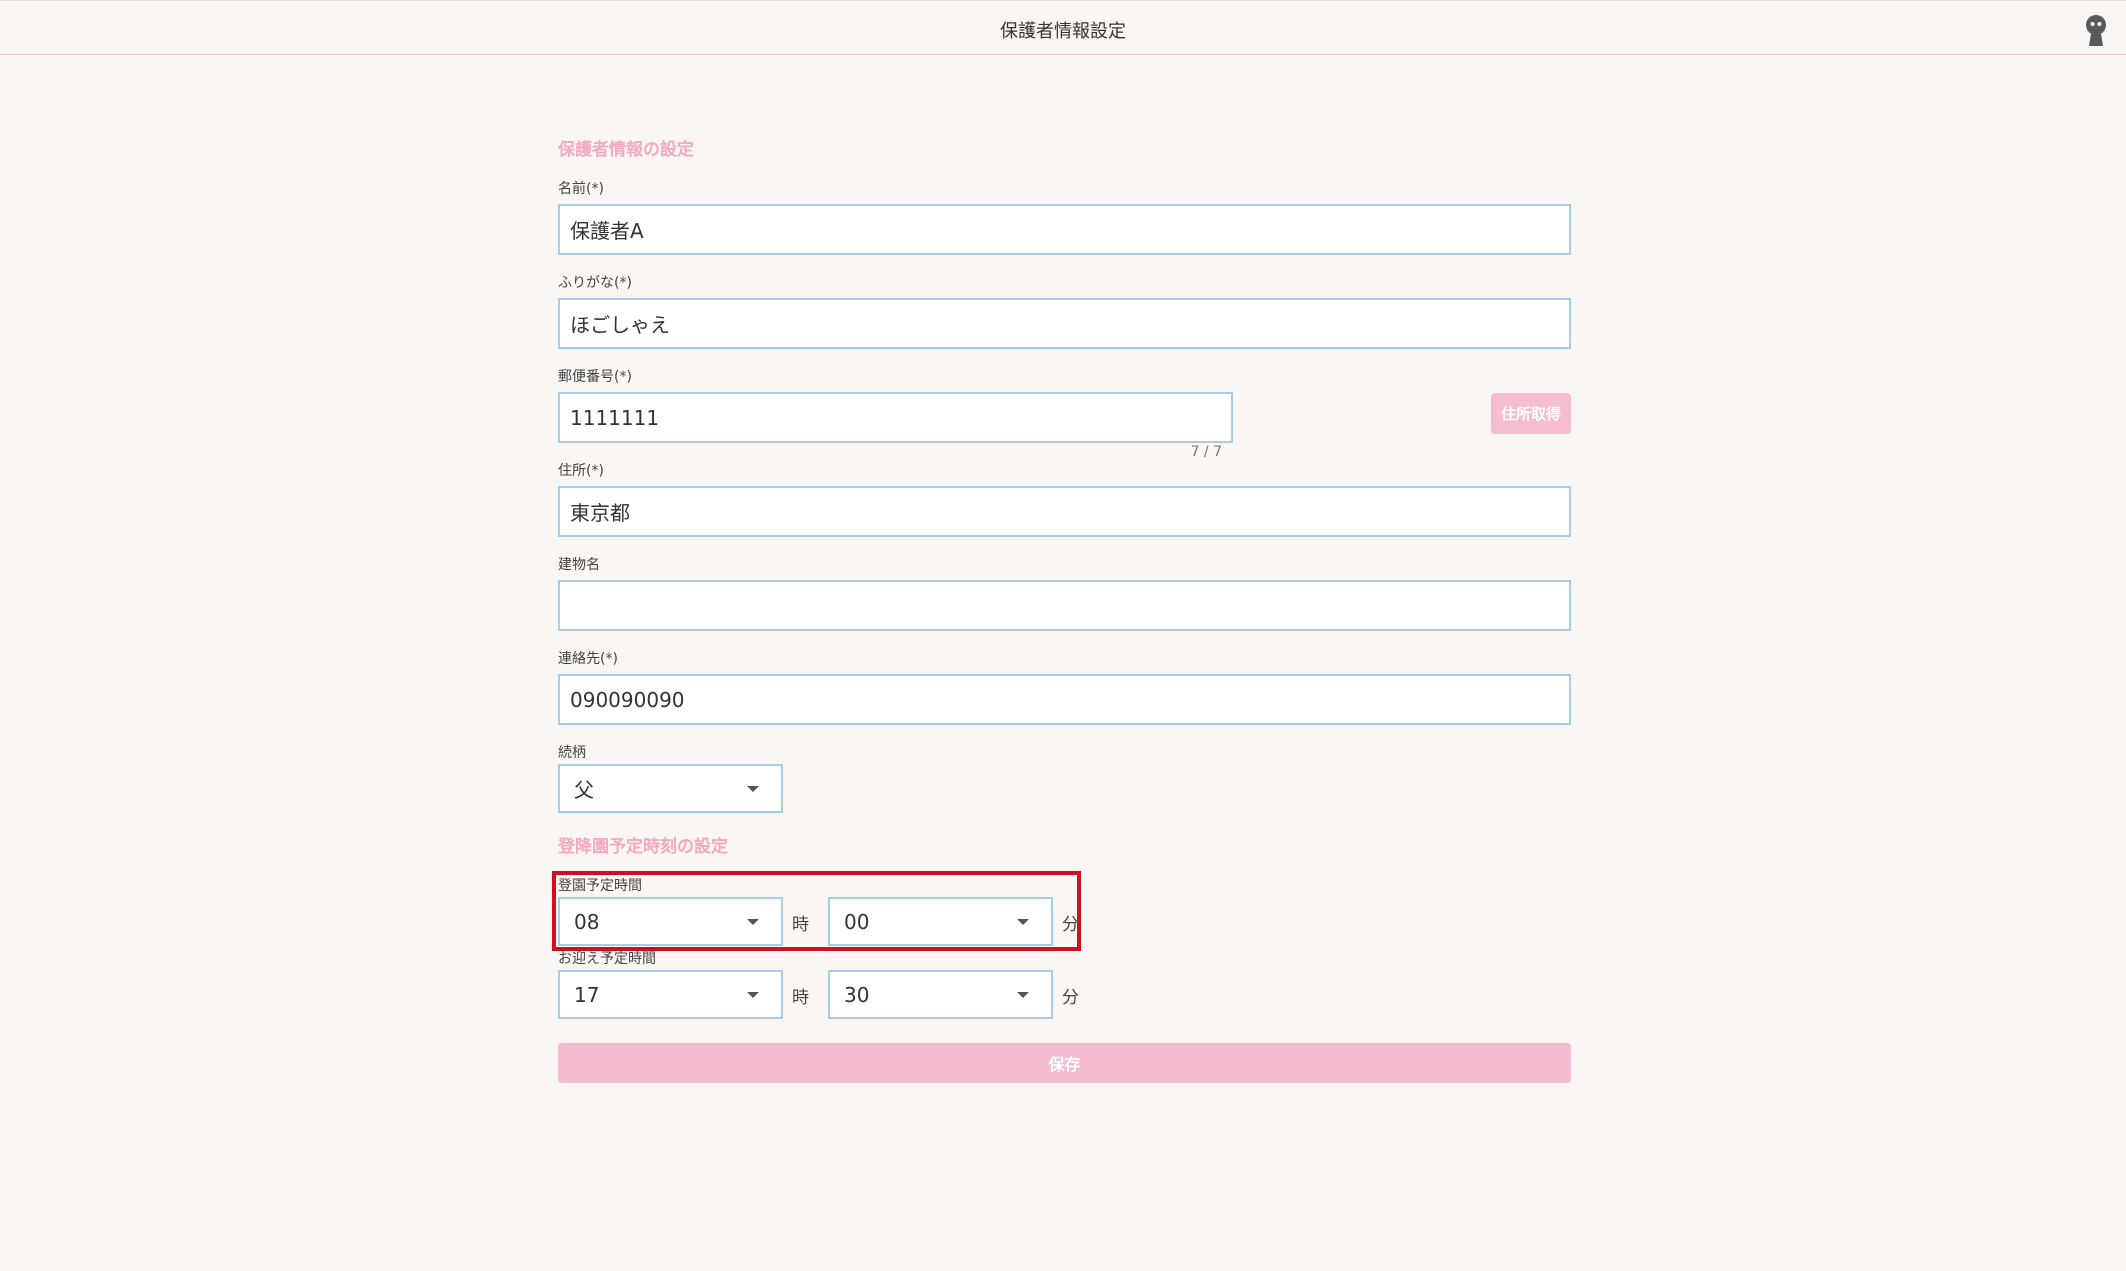 This screenshot has width=2126, height=1271. Describe the element at coordinates (595, 377) in the screenshot. I see `postal-code-label: 郵便番号(*)` at that location.